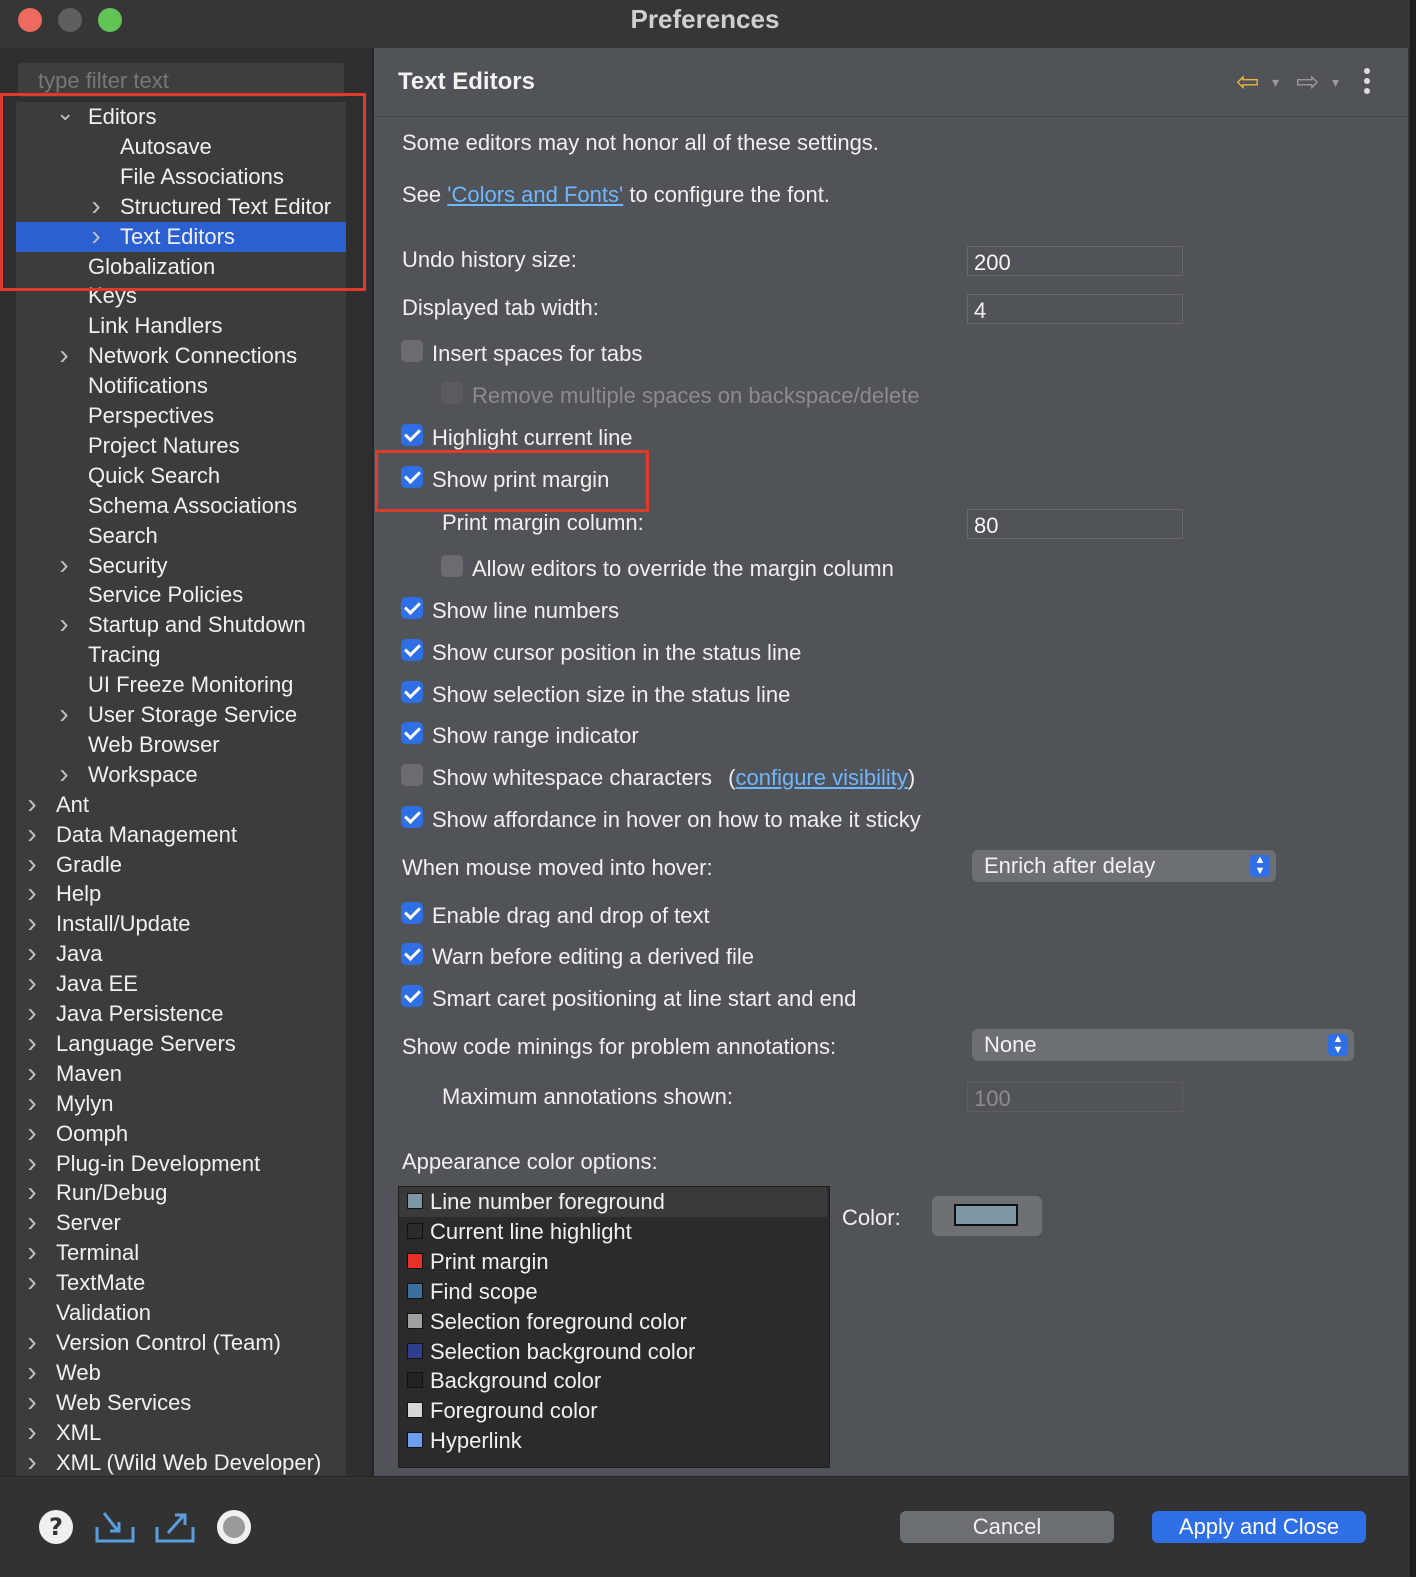 The image size is (1416, 1577). Describe the element at coordinates (613, 1322) in the screenshot. I see `color-option-item: Selection foreground color` at that location.